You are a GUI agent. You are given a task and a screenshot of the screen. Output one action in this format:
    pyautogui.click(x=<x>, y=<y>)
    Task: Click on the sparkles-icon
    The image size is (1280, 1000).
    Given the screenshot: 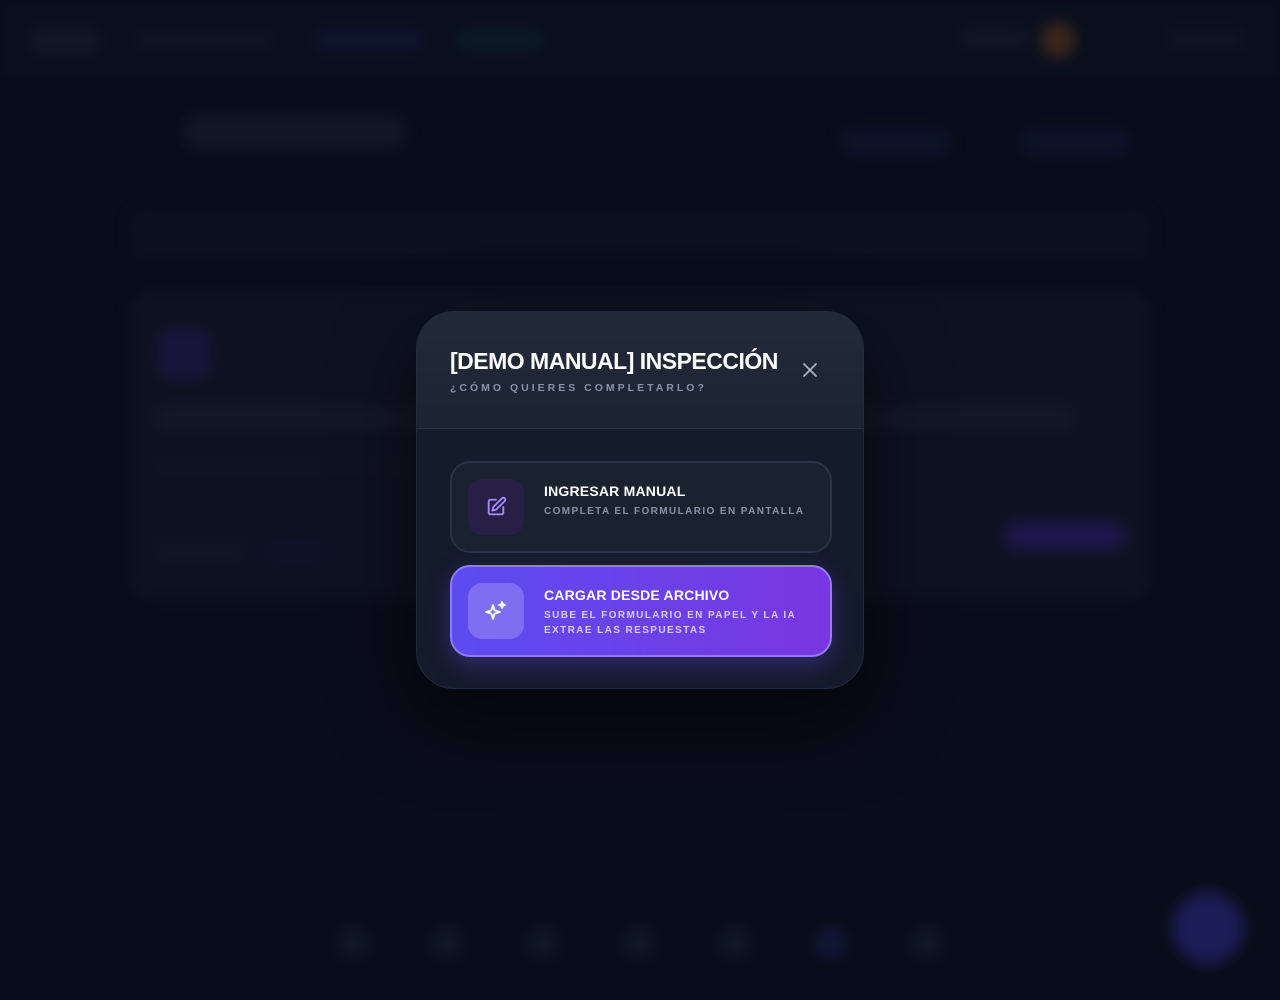 What is the action you would take?
    pyautogui.click(x=495, y=610)
    